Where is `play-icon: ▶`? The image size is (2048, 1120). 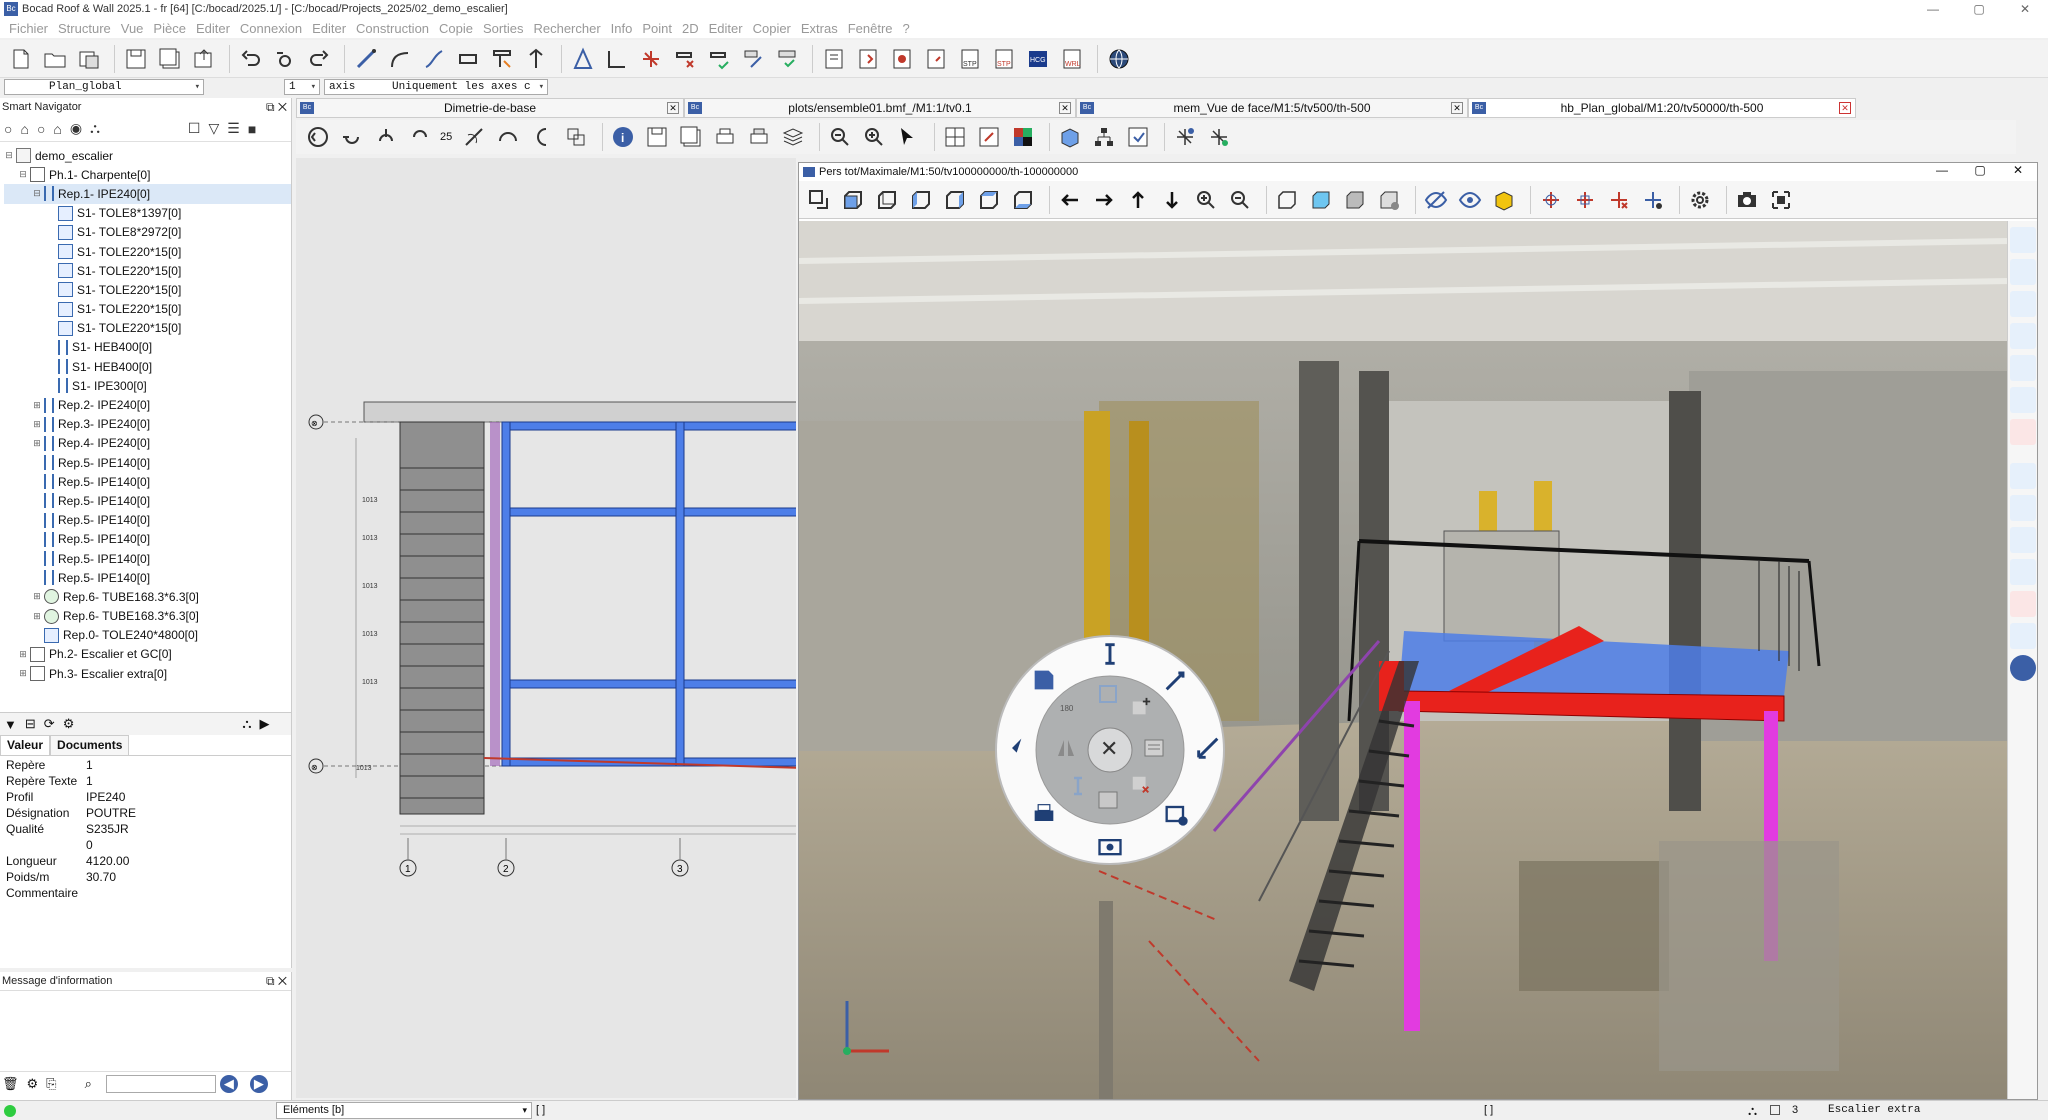
play-icon: ▶ is located at coordinates (264, 724).